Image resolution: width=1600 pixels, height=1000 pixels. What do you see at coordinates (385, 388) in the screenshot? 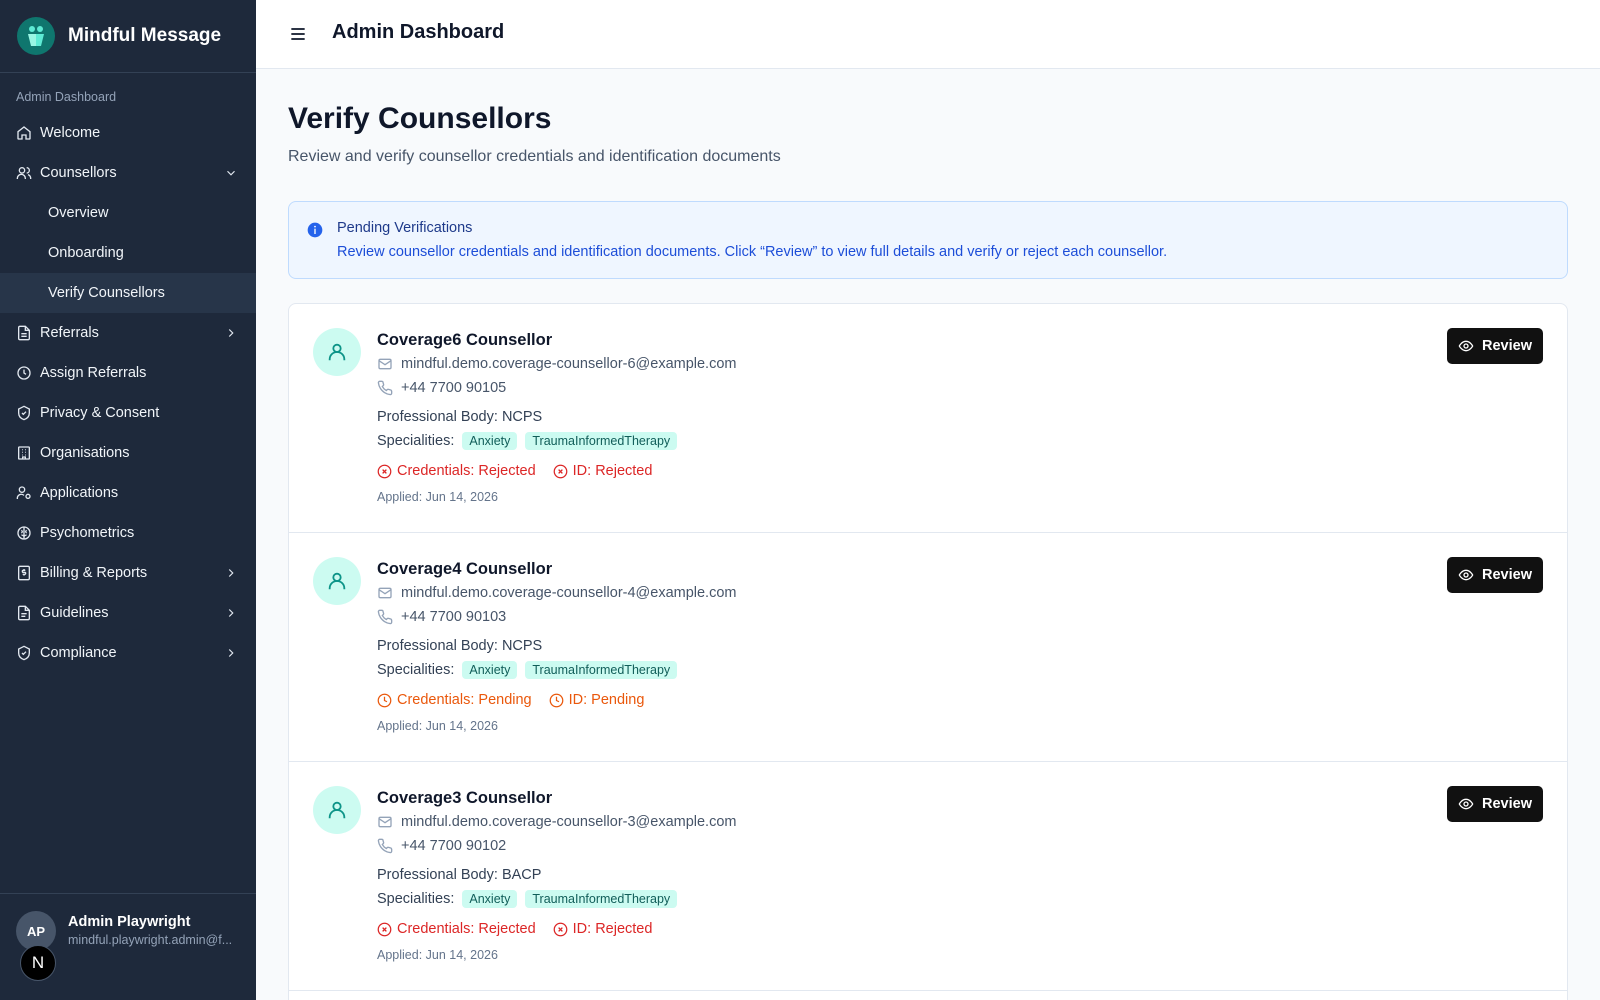
I see `phone-icon` at bounding box center [385, 388].